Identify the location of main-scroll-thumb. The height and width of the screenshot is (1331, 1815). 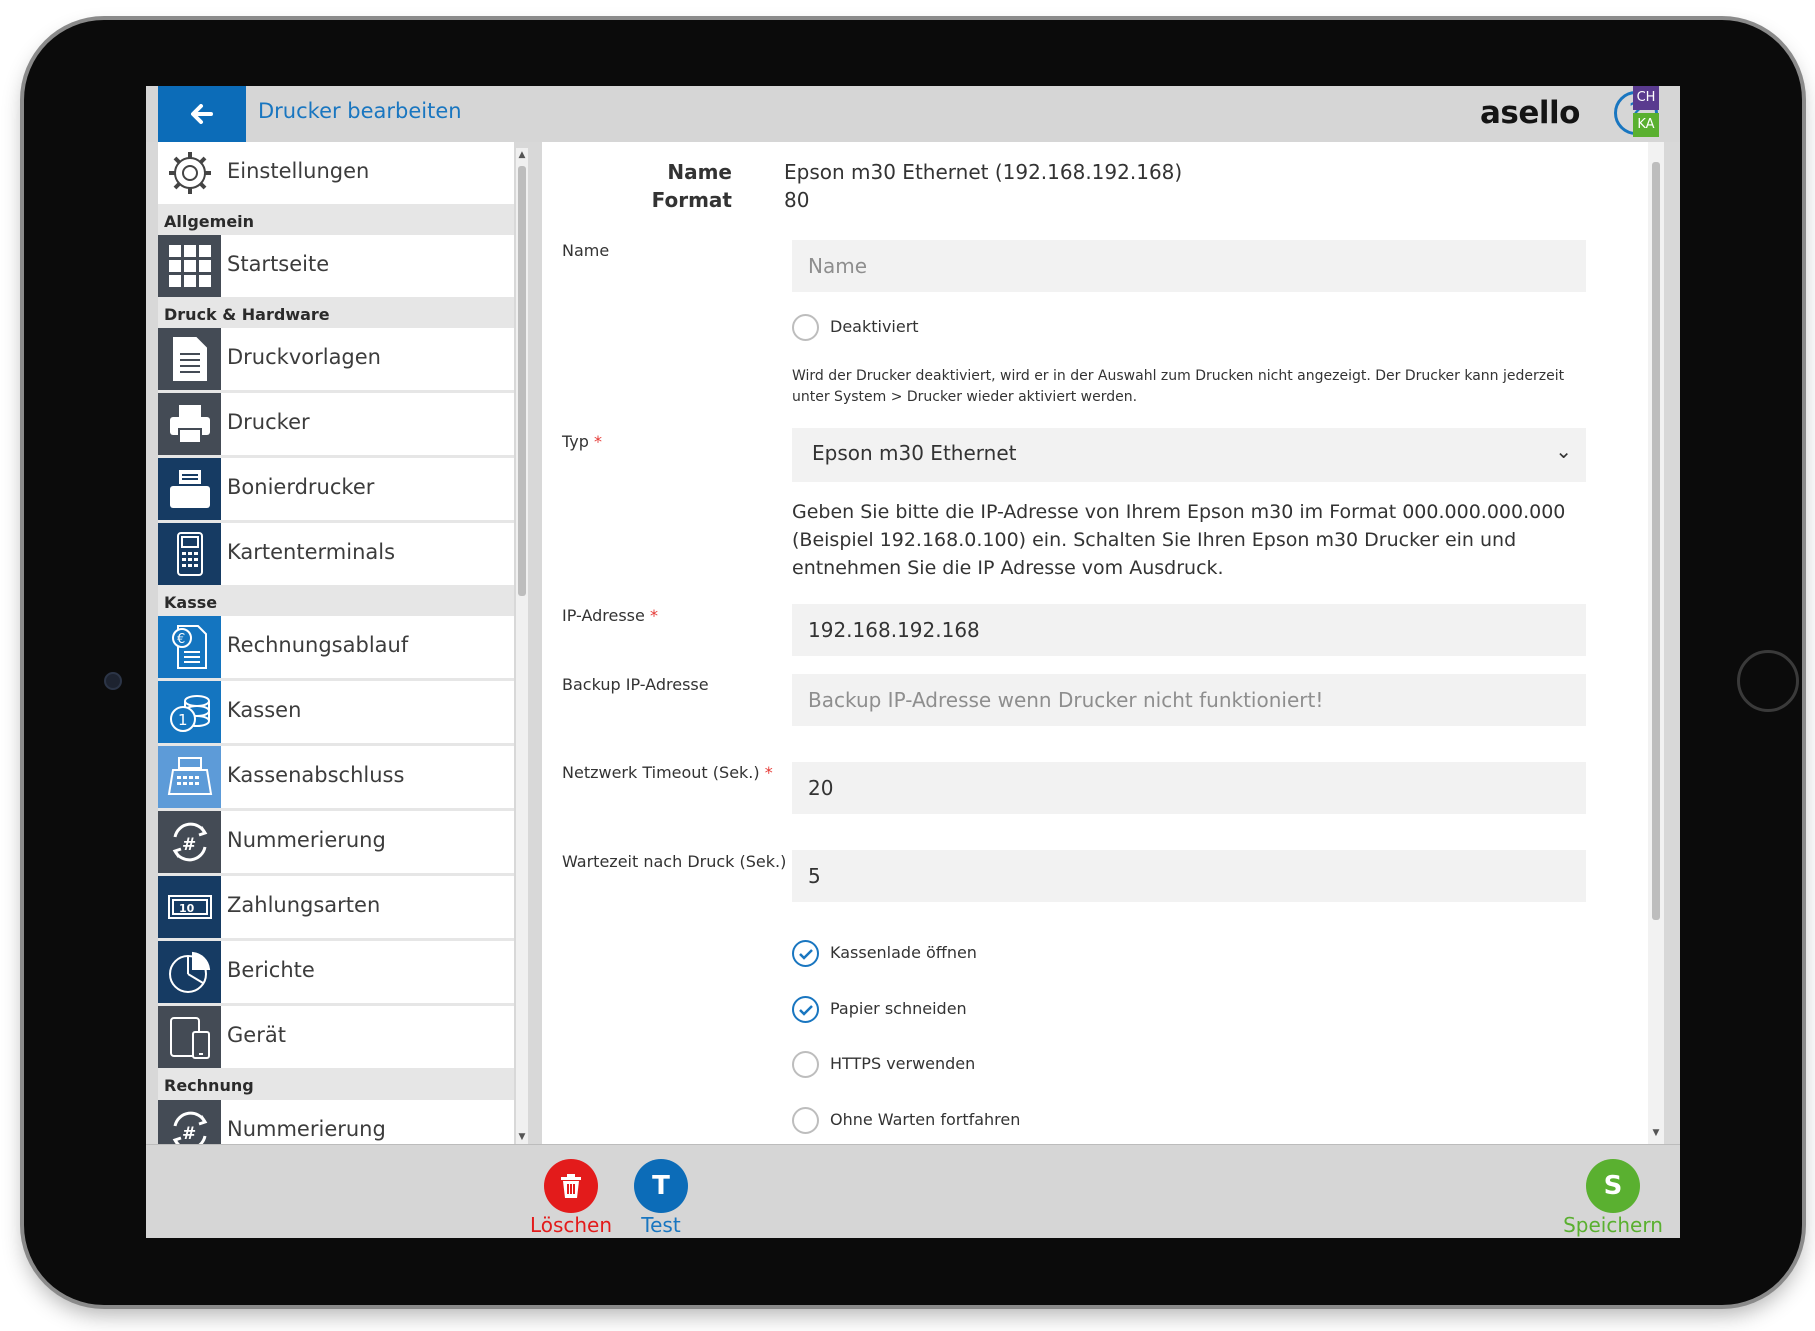
(1656, 541).